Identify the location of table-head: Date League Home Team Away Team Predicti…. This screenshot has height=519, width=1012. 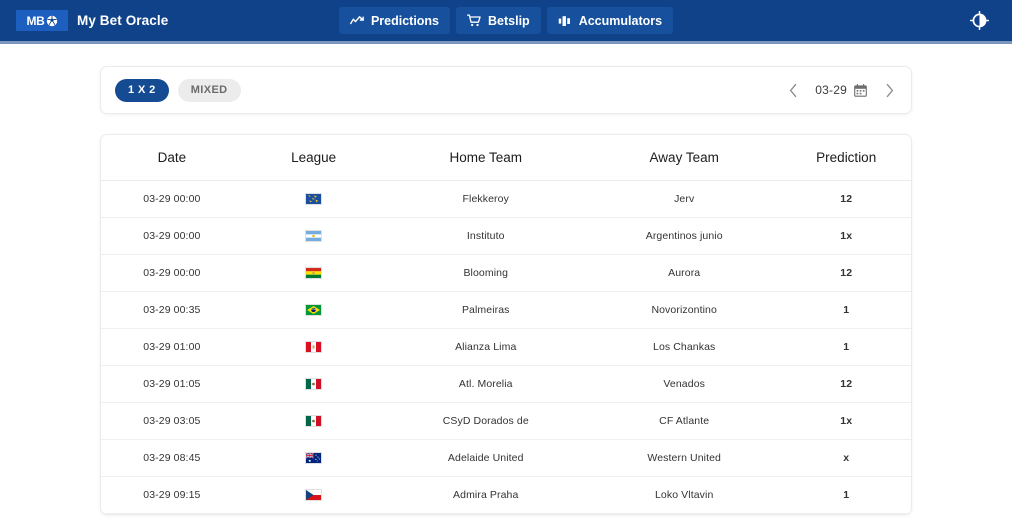
(506, 158).